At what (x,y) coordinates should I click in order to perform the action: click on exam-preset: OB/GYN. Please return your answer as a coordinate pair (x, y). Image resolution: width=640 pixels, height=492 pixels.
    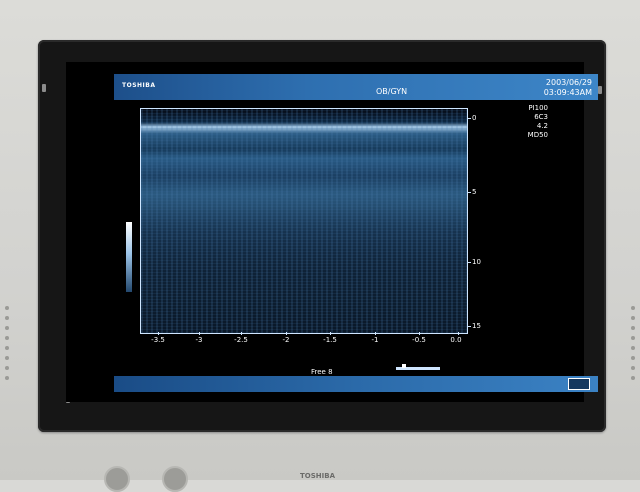
    Looking at the image, I should click on (392, 91).